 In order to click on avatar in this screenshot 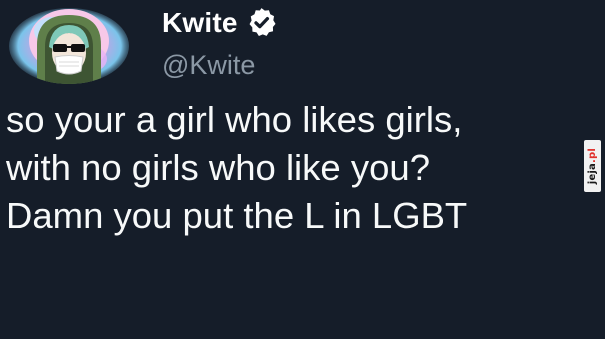, I will do `click(69, 46)`.